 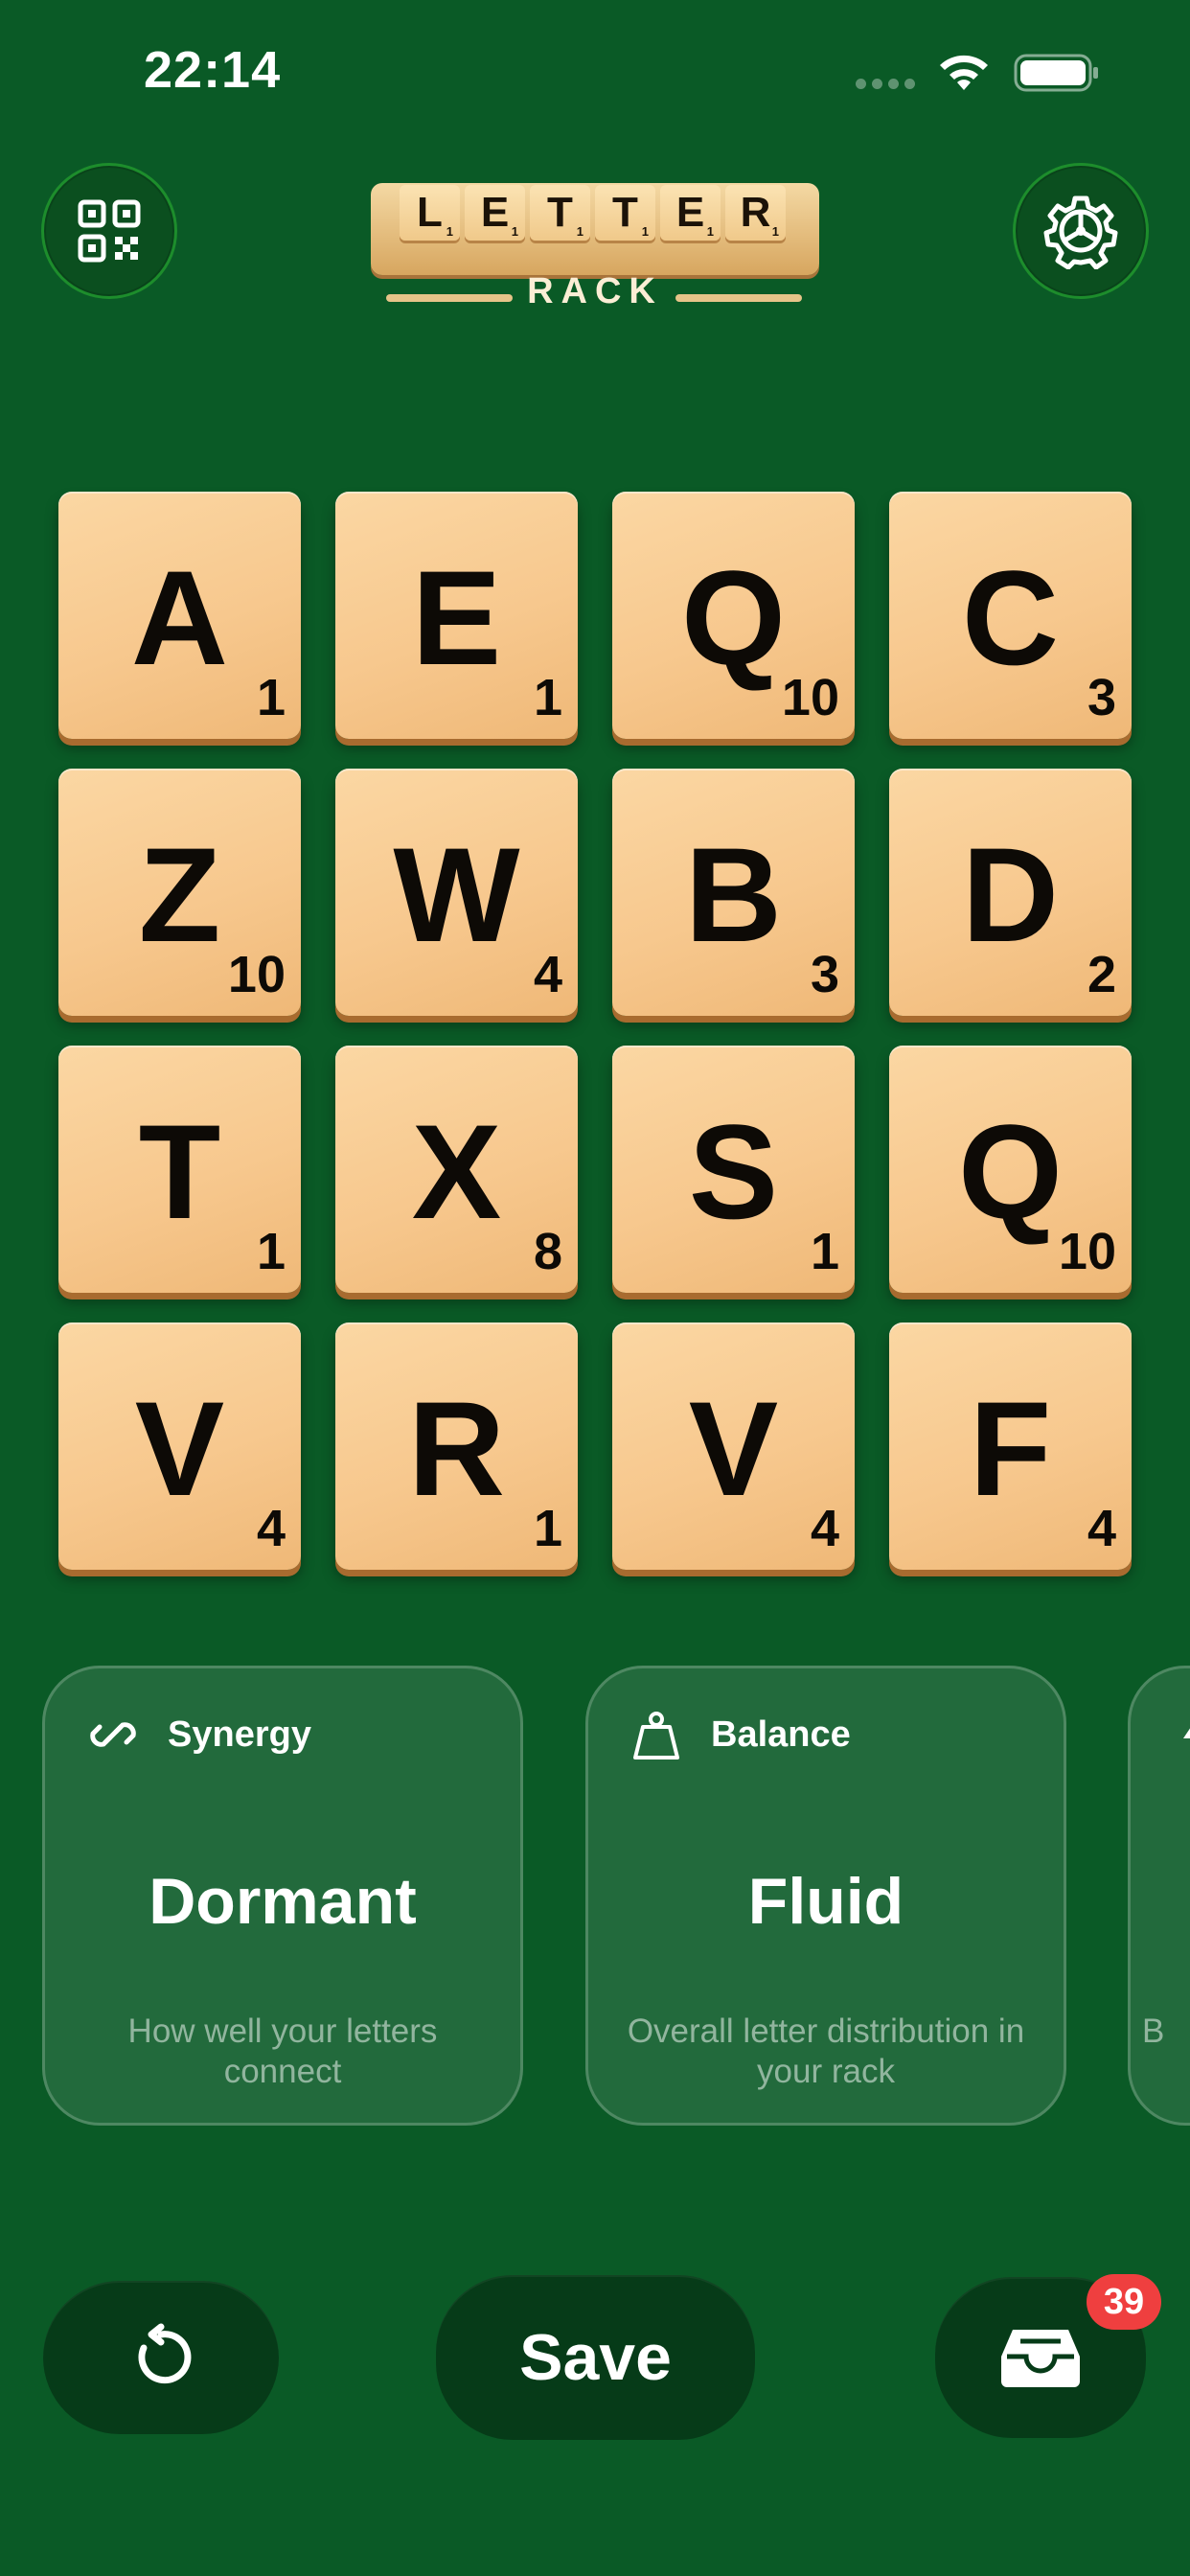 I want to click on tile-letter: F, so click(x=1011, y=1448).